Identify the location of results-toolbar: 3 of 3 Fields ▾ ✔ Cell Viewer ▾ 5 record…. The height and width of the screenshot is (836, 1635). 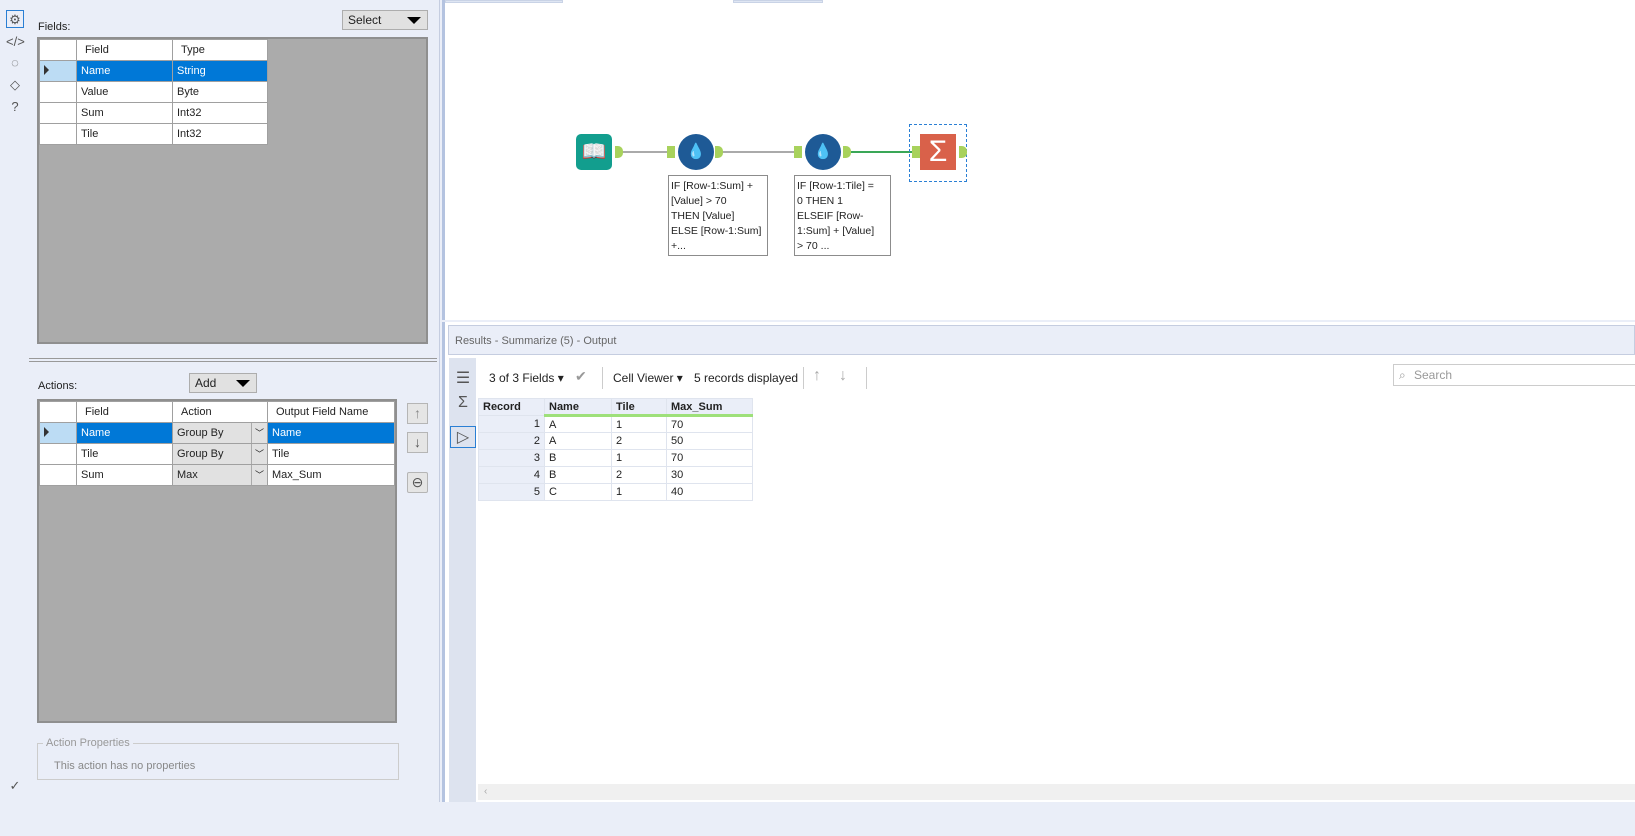
(1056, 378).